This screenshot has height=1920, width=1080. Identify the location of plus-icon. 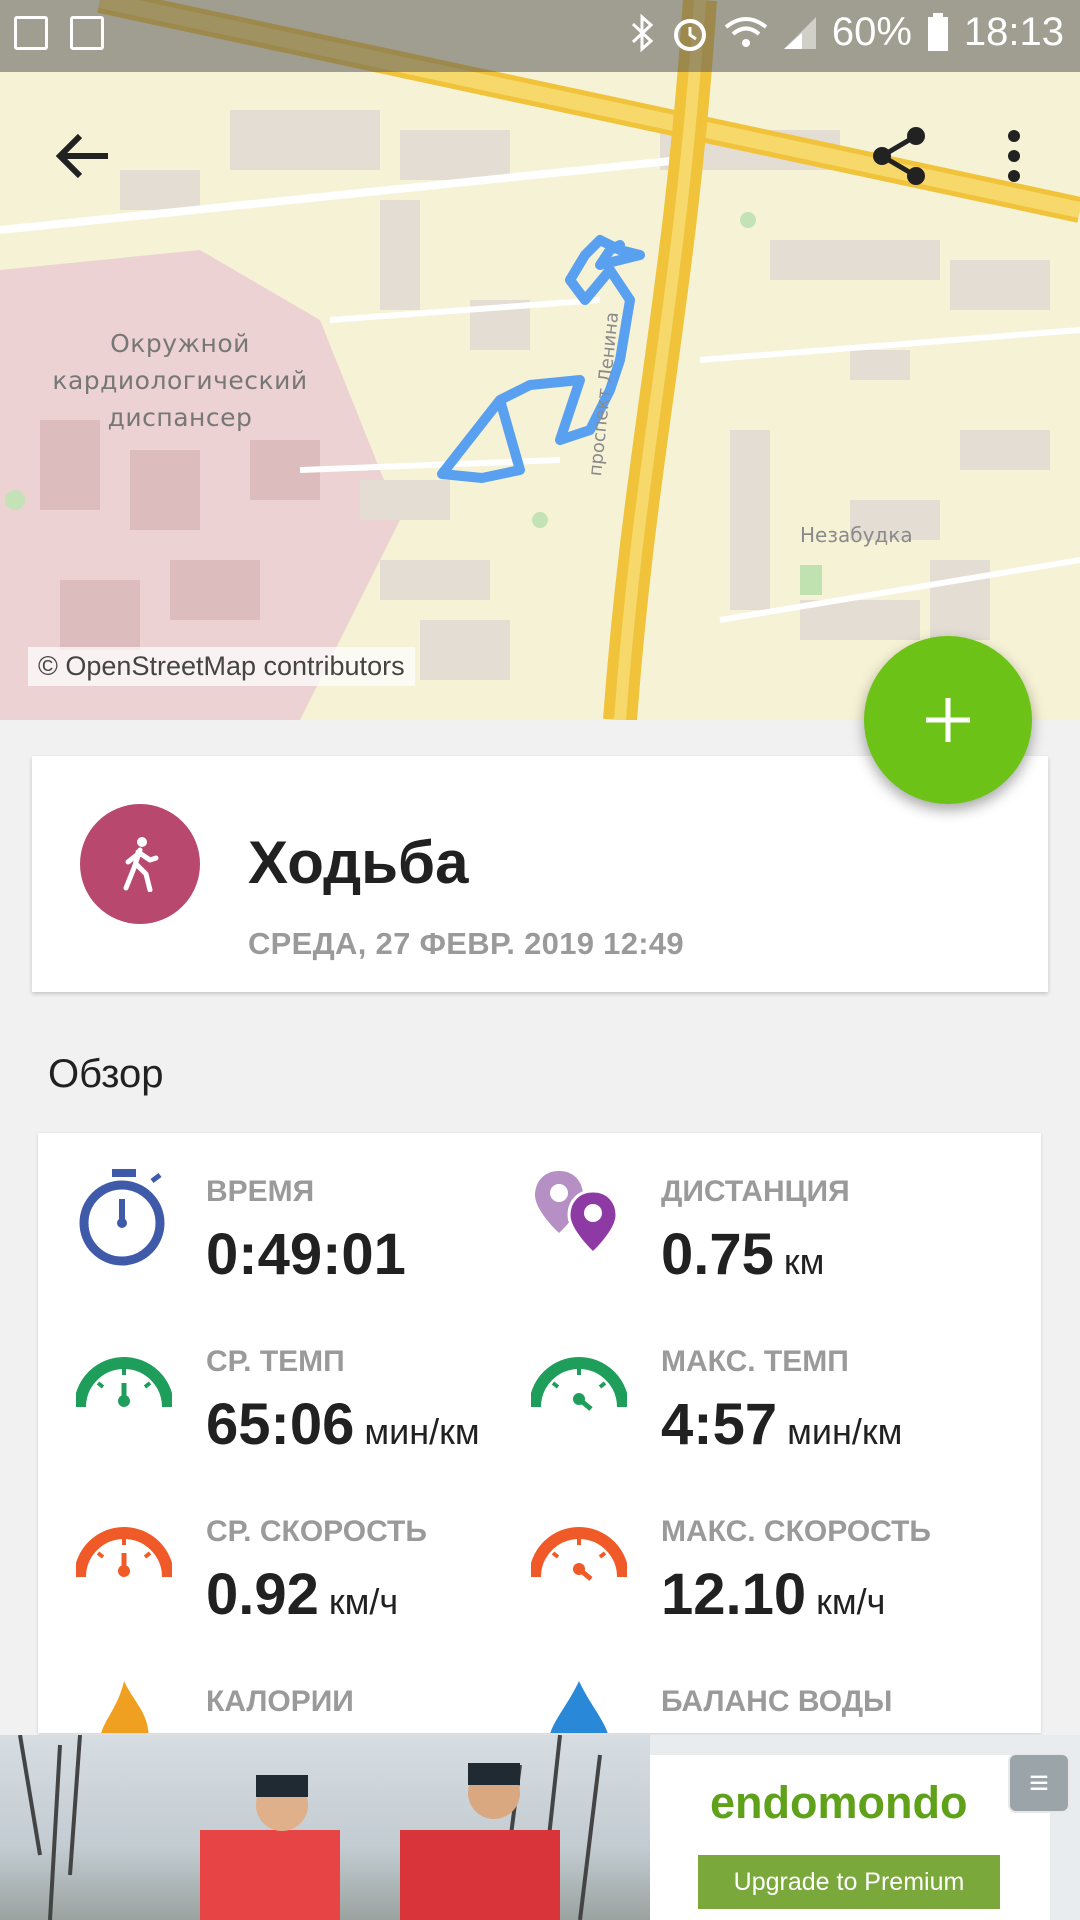
(948, 720).